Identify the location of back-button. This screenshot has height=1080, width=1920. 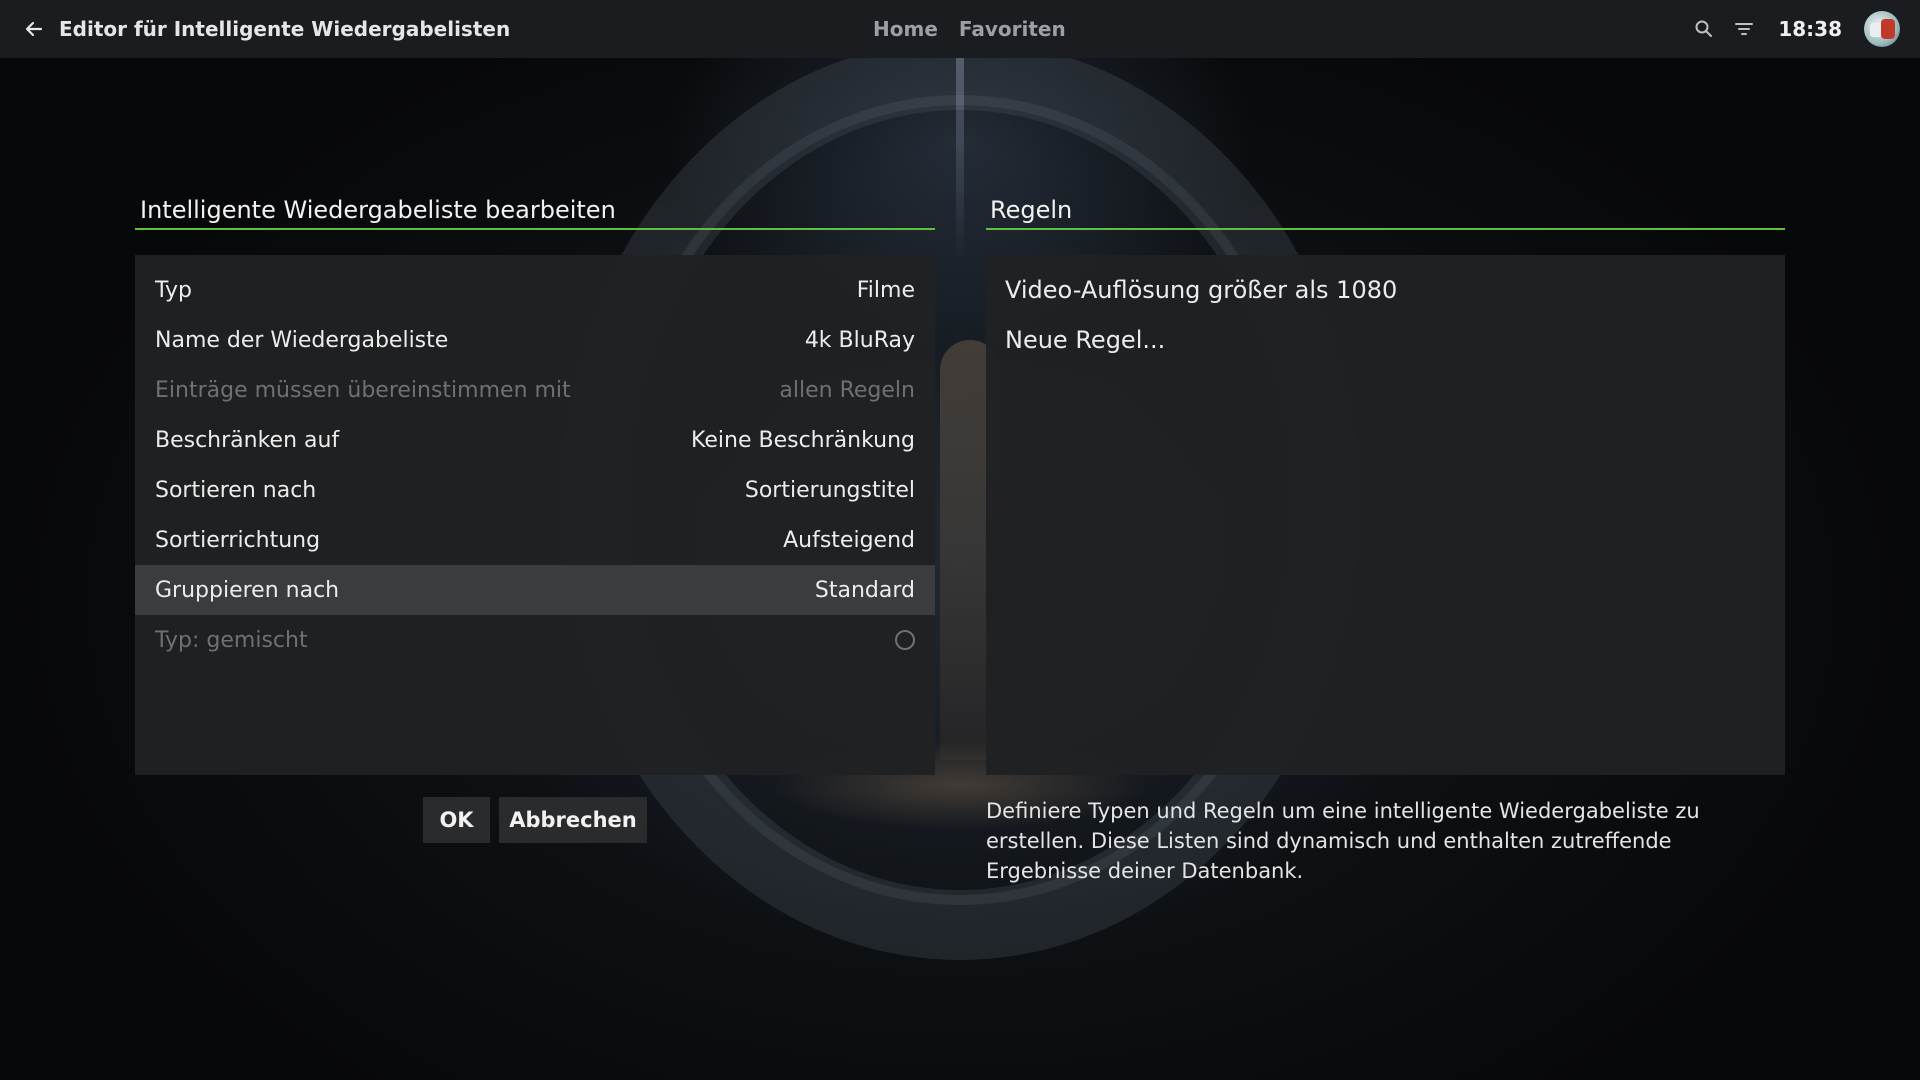
(34, 29).